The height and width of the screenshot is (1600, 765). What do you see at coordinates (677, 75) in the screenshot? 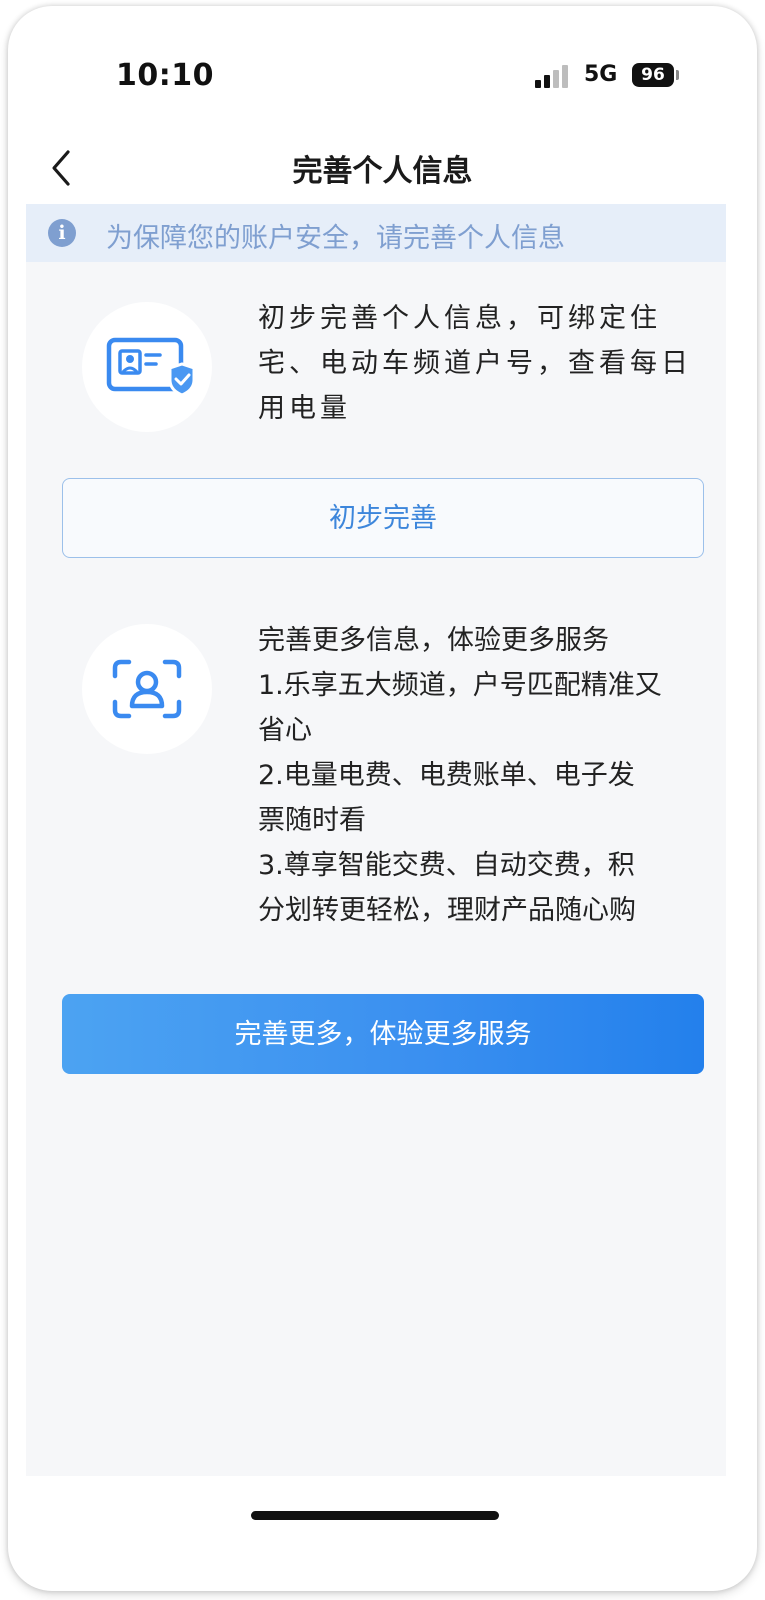
I see `battery-tip` at bounding box center [677, 75].